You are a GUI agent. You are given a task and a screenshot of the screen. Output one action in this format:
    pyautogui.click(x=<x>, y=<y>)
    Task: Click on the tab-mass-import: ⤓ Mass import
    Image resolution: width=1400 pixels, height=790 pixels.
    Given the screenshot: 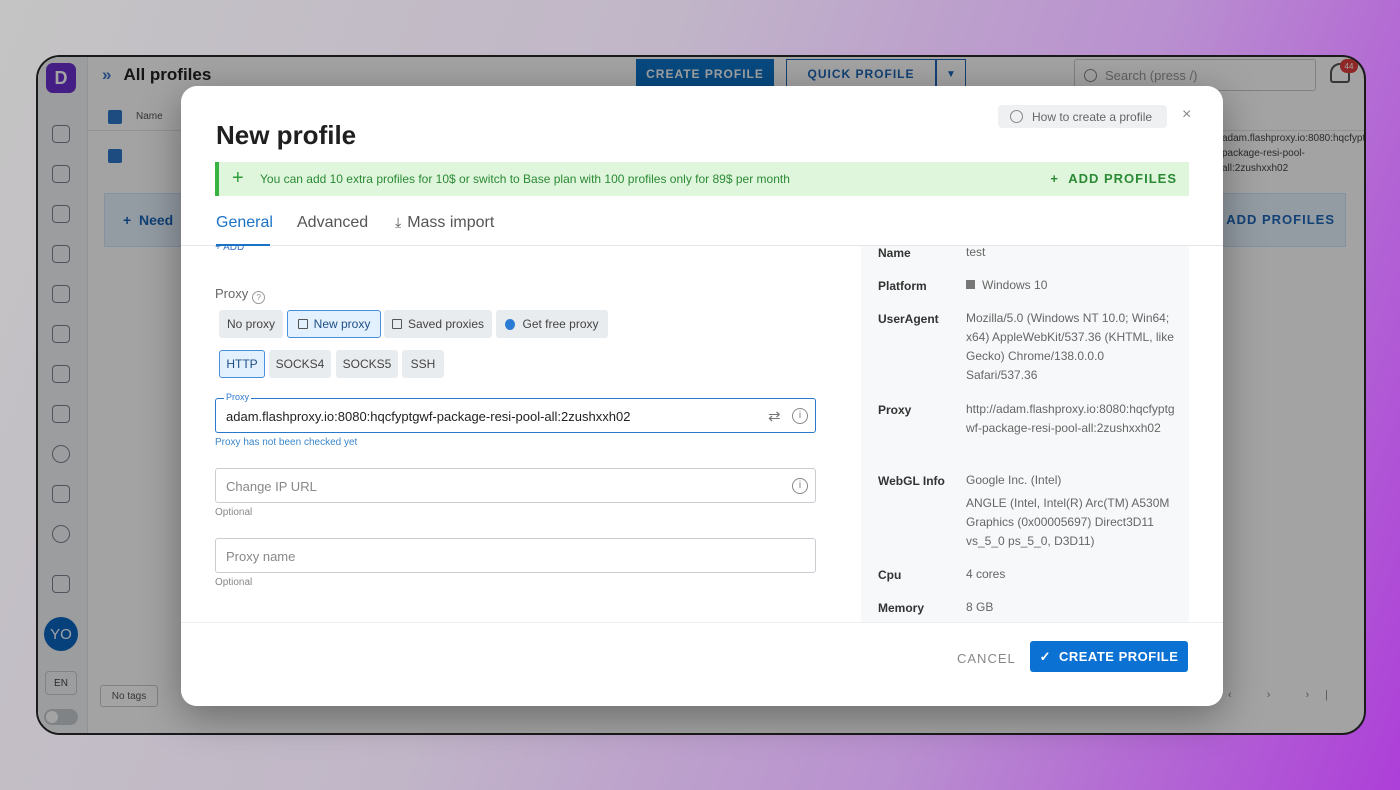 What is the action you would take?
    pyautogui.click(x=444, y=223)
    